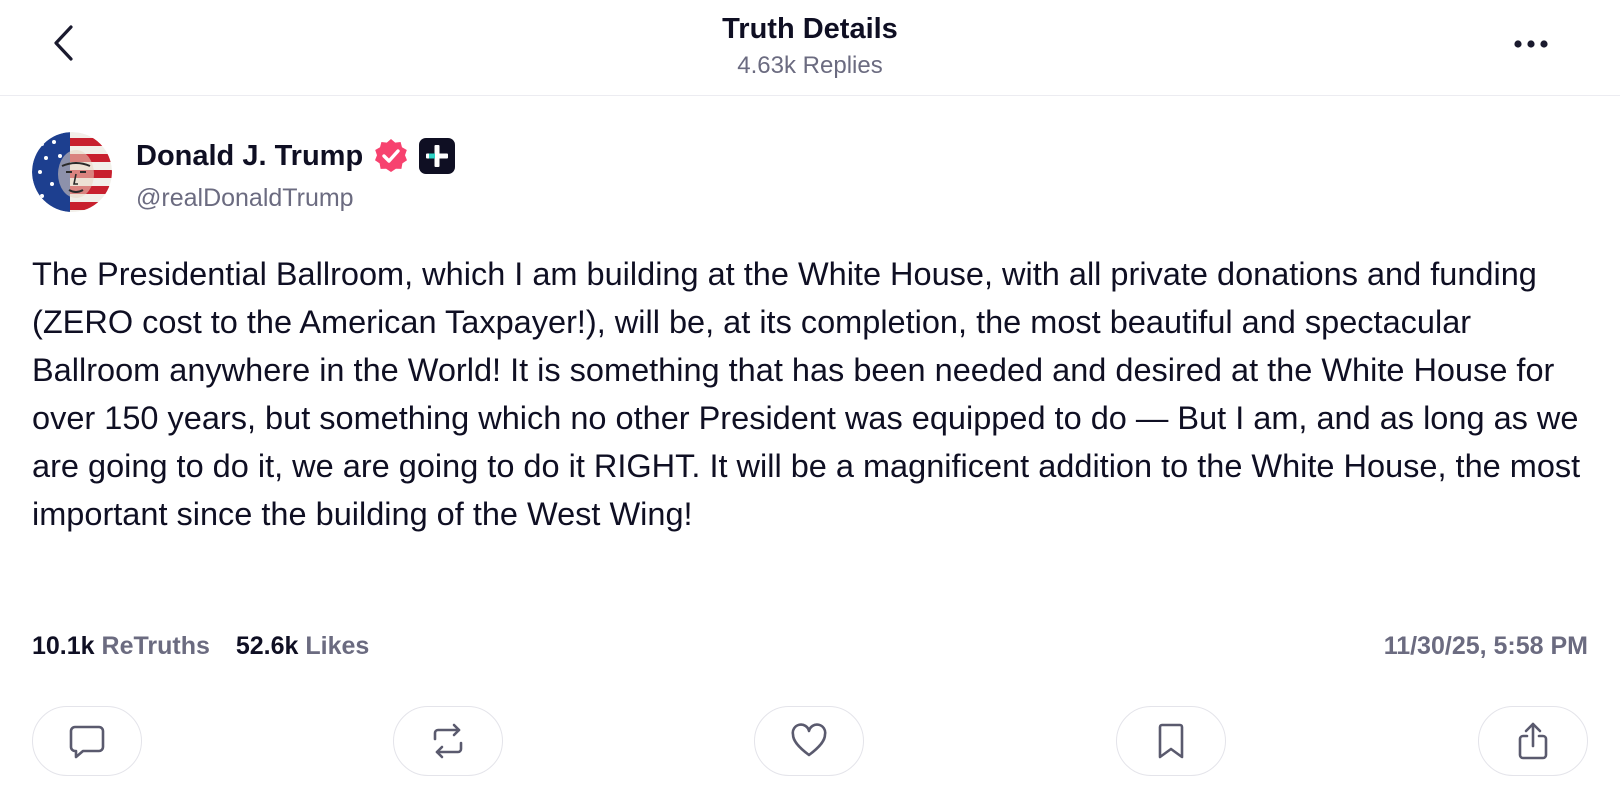 This screenshot has width=1620, height=789. I want to click on ellipsis-icon, so click(1531, 44).